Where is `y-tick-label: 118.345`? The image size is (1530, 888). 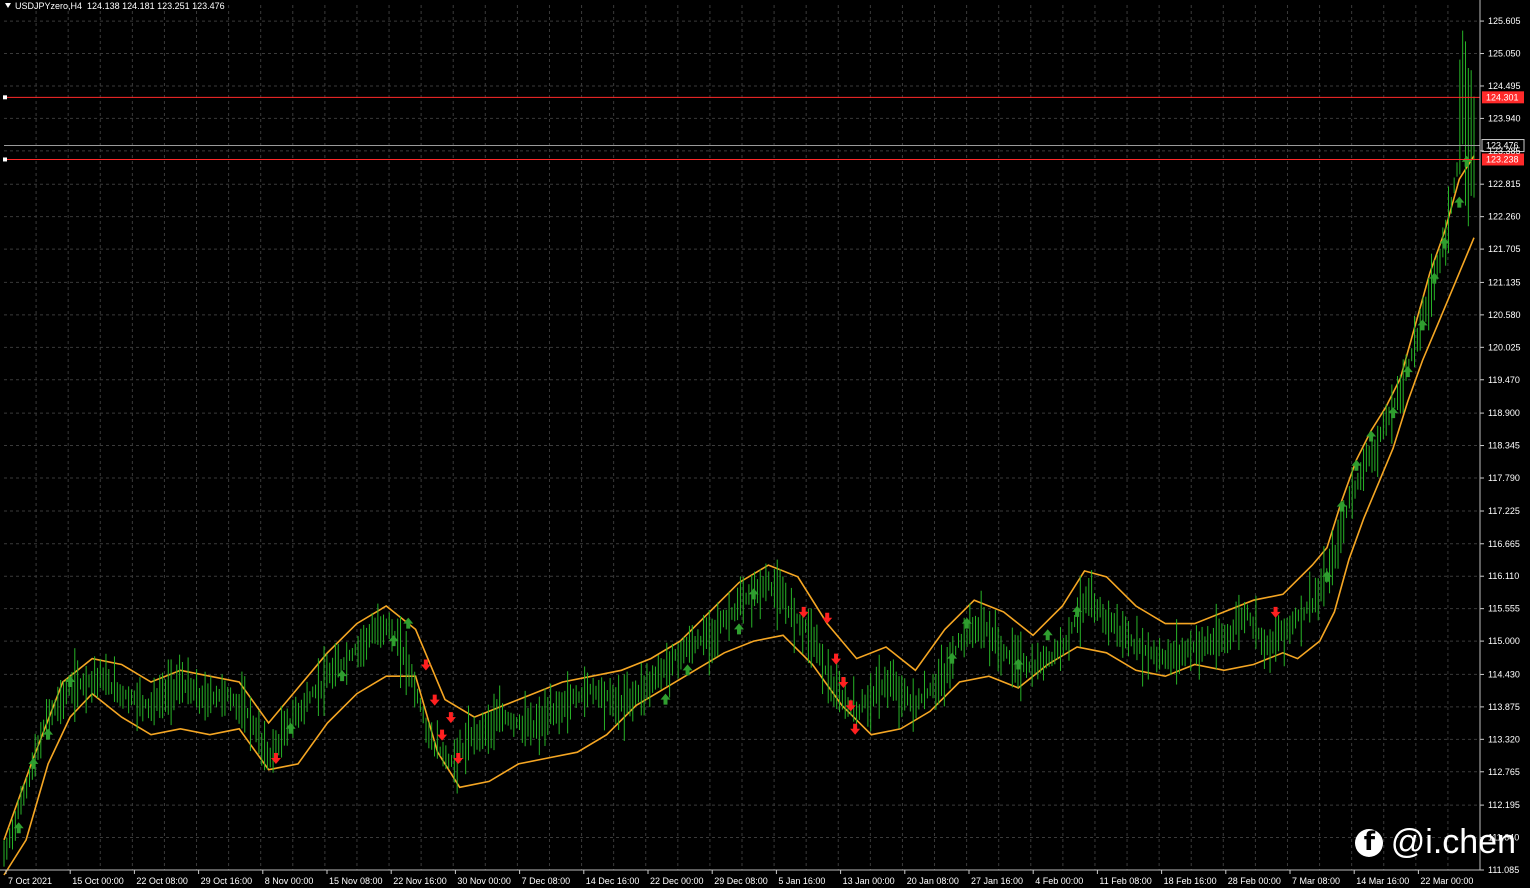
y-tick-label: 118.345 is located at coordinates (1504, 446).